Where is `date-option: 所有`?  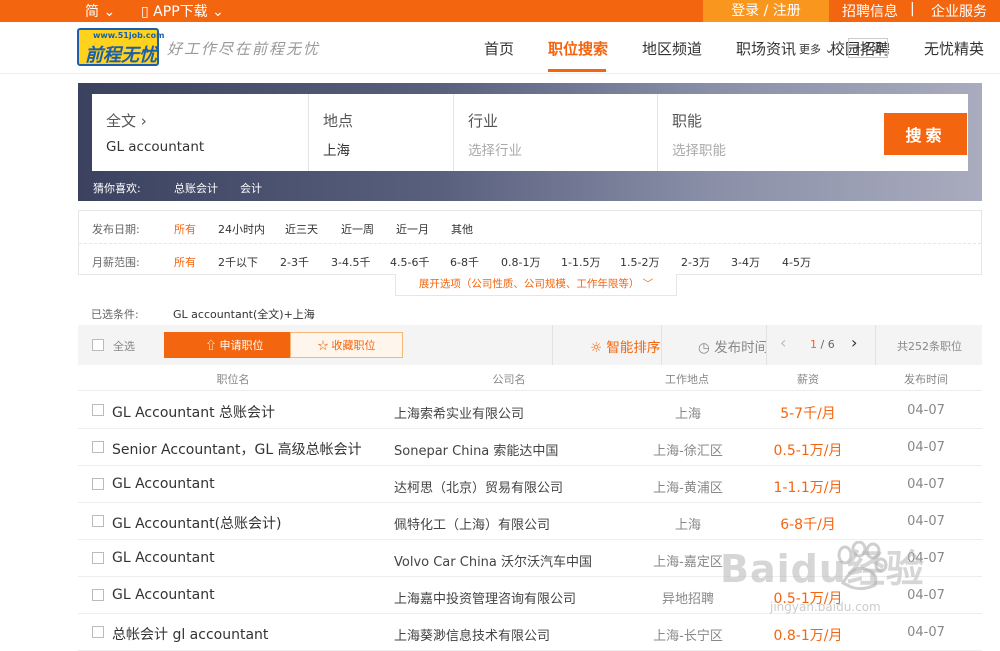 date-option: 所有 is located at coordinates (185, 229).